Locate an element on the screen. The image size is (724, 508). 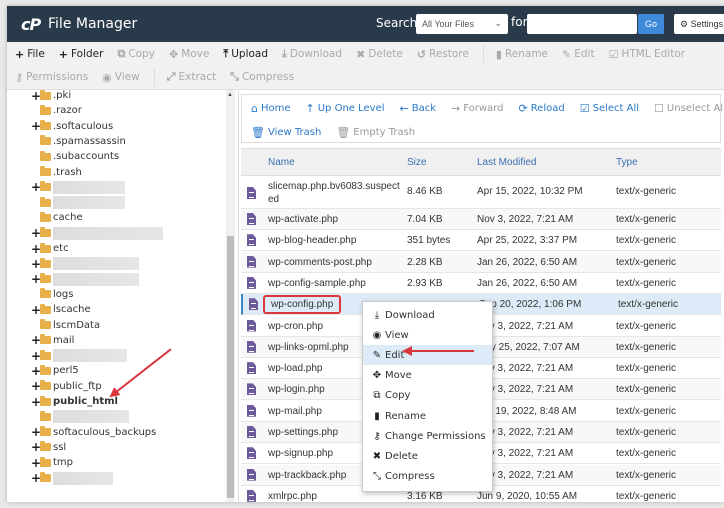
toolbar-upload-button: ⤒ Upload is located at coordinates (245, 54).